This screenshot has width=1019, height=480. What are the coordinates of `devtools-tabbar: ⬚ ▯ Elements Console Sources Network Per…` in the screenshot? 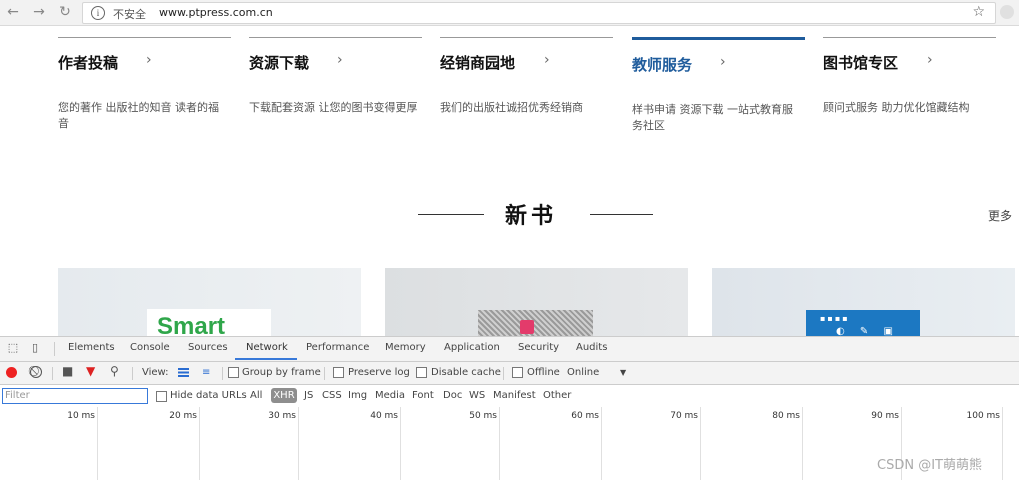 It's located at (509, 349).